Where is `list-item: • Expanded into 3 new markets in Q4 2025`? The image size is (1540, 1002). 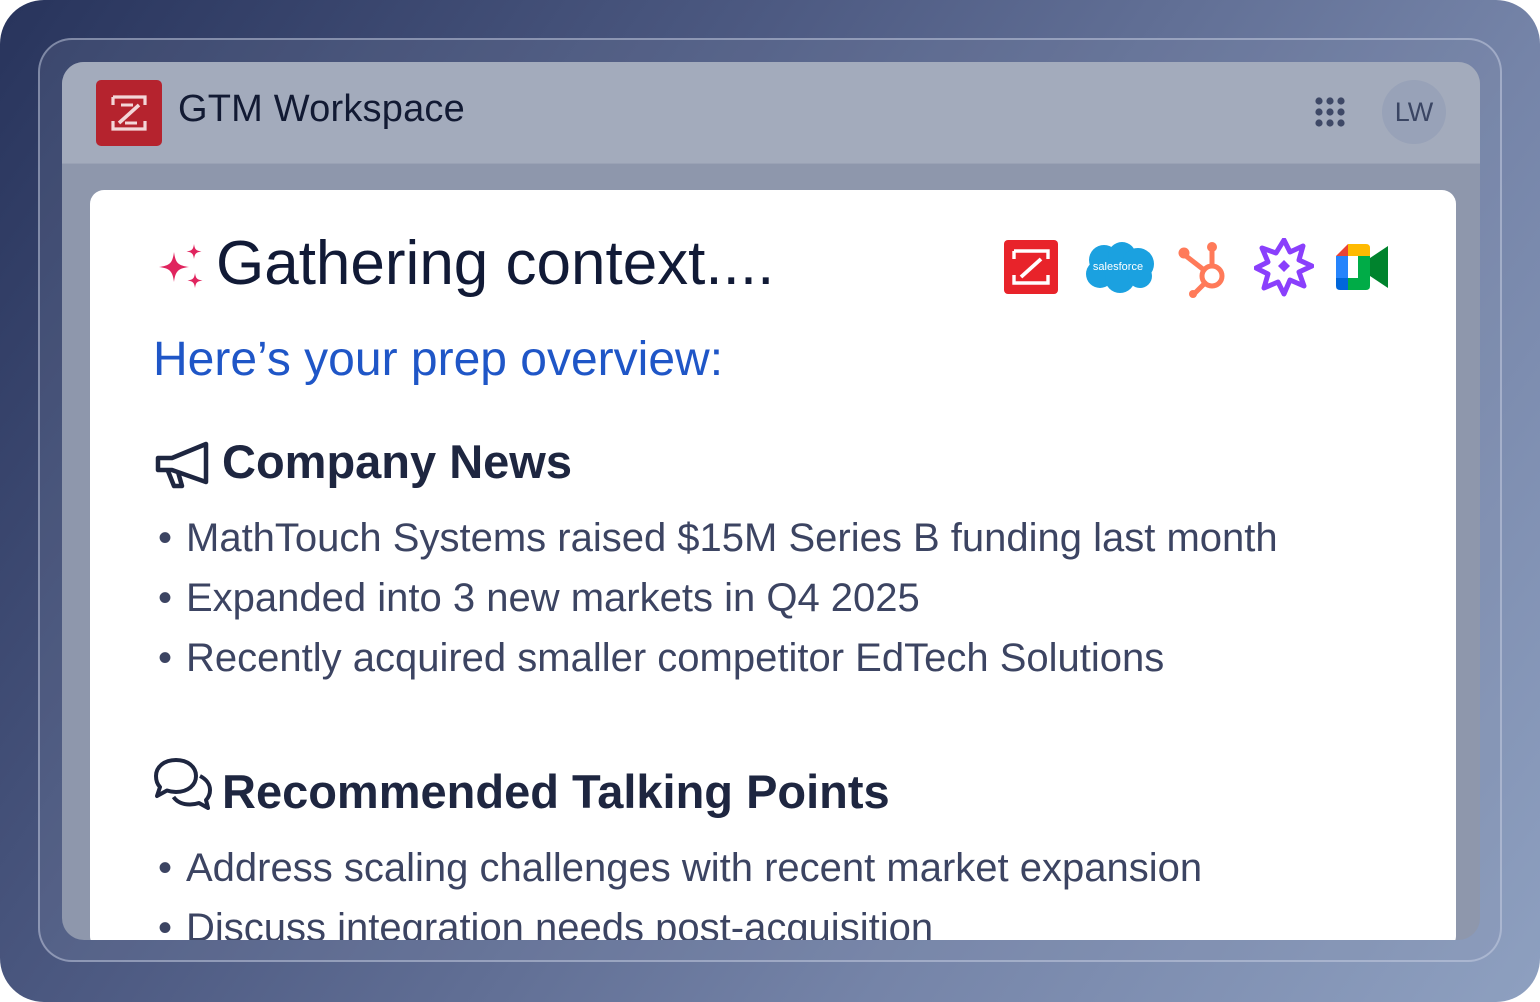
list-item: • Expanded into 3 new markets in Q4 2025 is located at coordinates (718, 598).